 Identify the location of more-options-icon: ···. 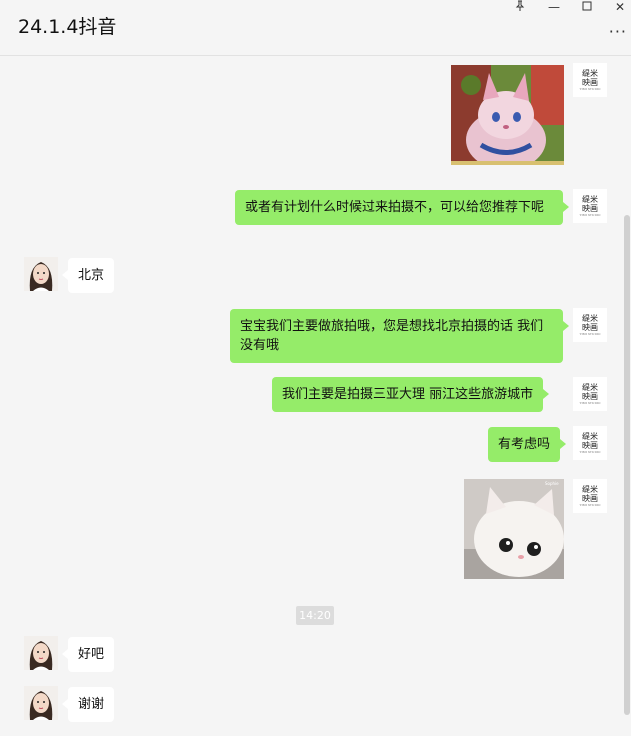
(618, 31).